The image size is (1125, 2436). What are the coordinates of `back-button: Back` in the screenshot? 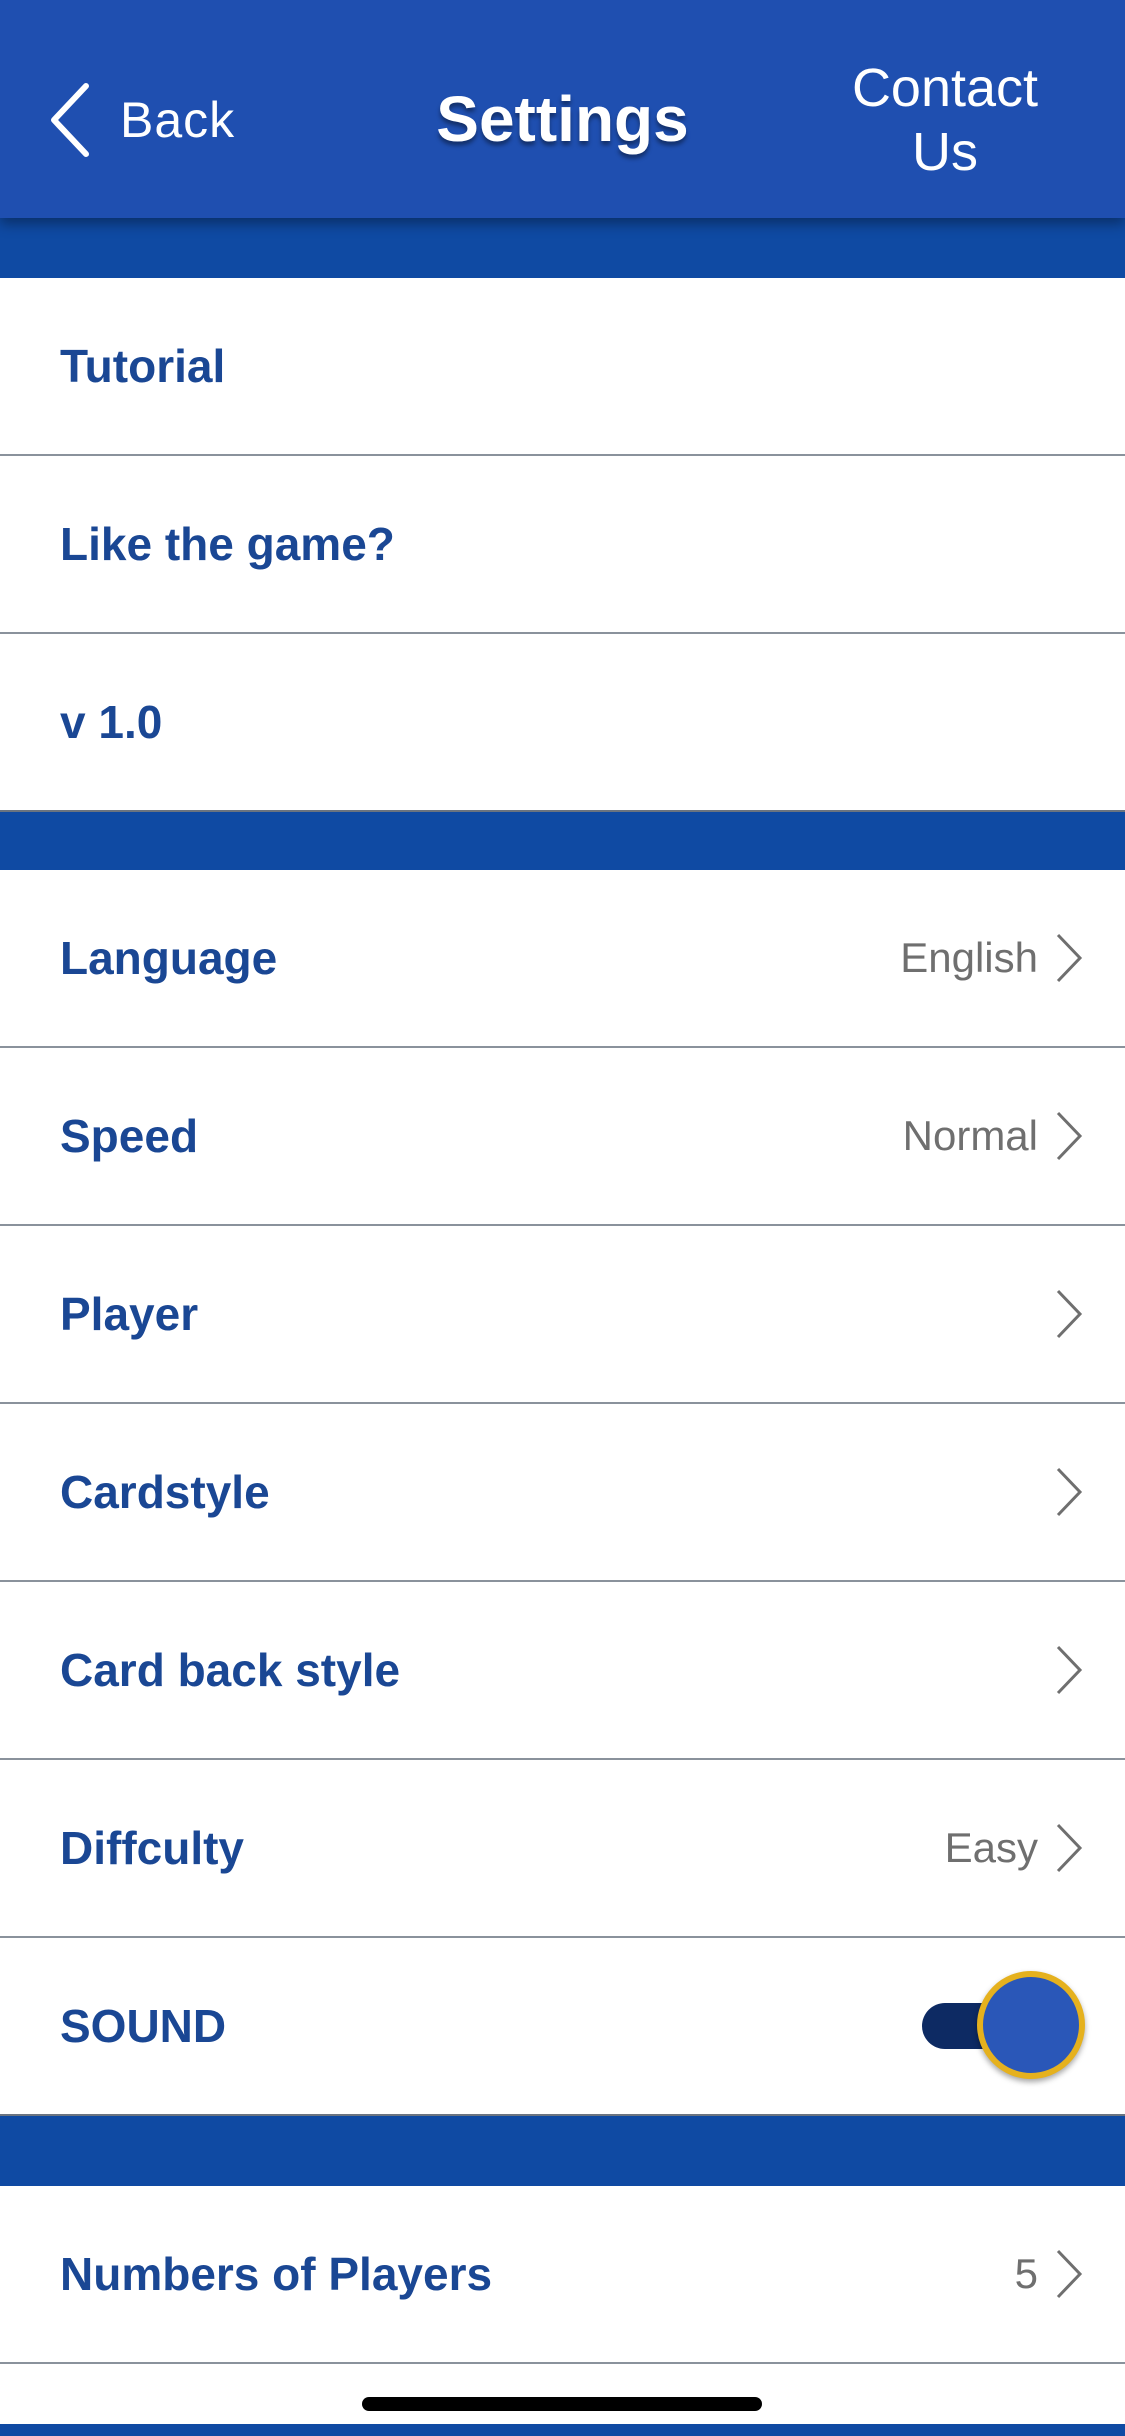 It's located at (140, 120).